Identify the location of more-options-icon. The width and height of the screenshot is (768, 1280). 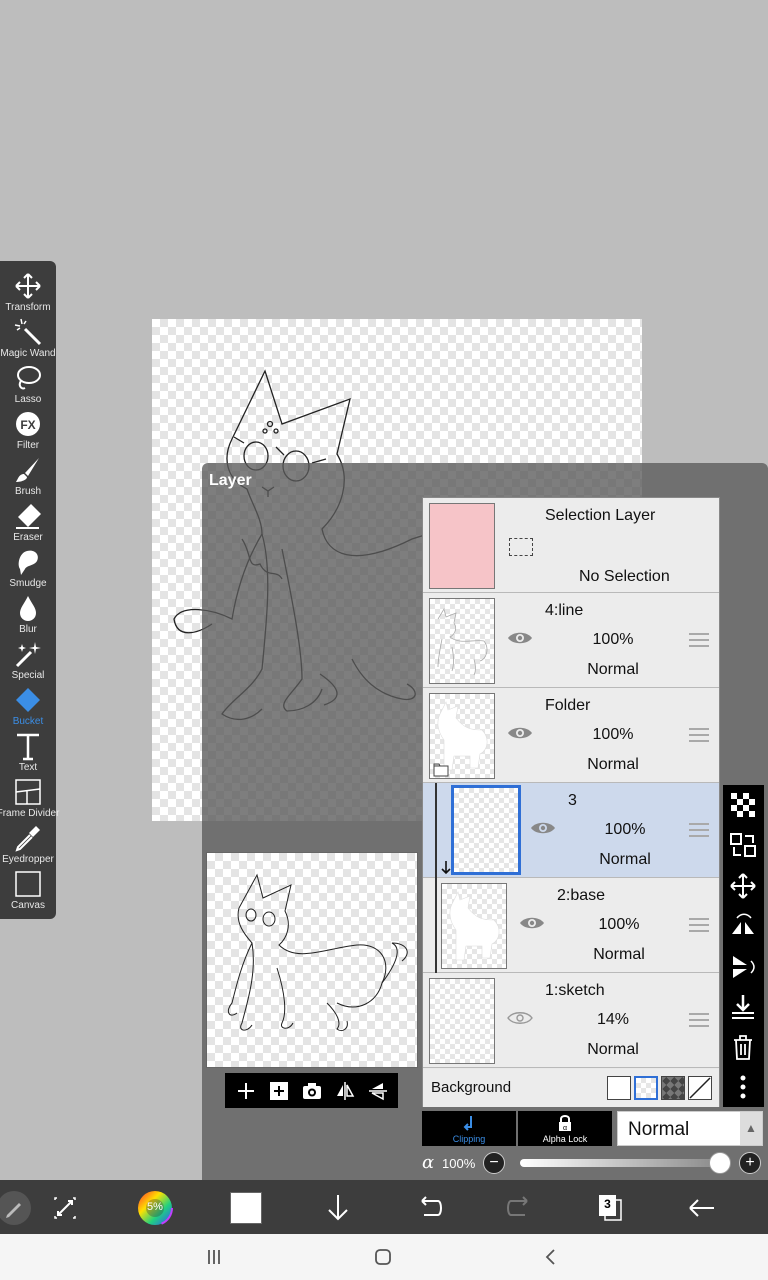
(743, 1087).